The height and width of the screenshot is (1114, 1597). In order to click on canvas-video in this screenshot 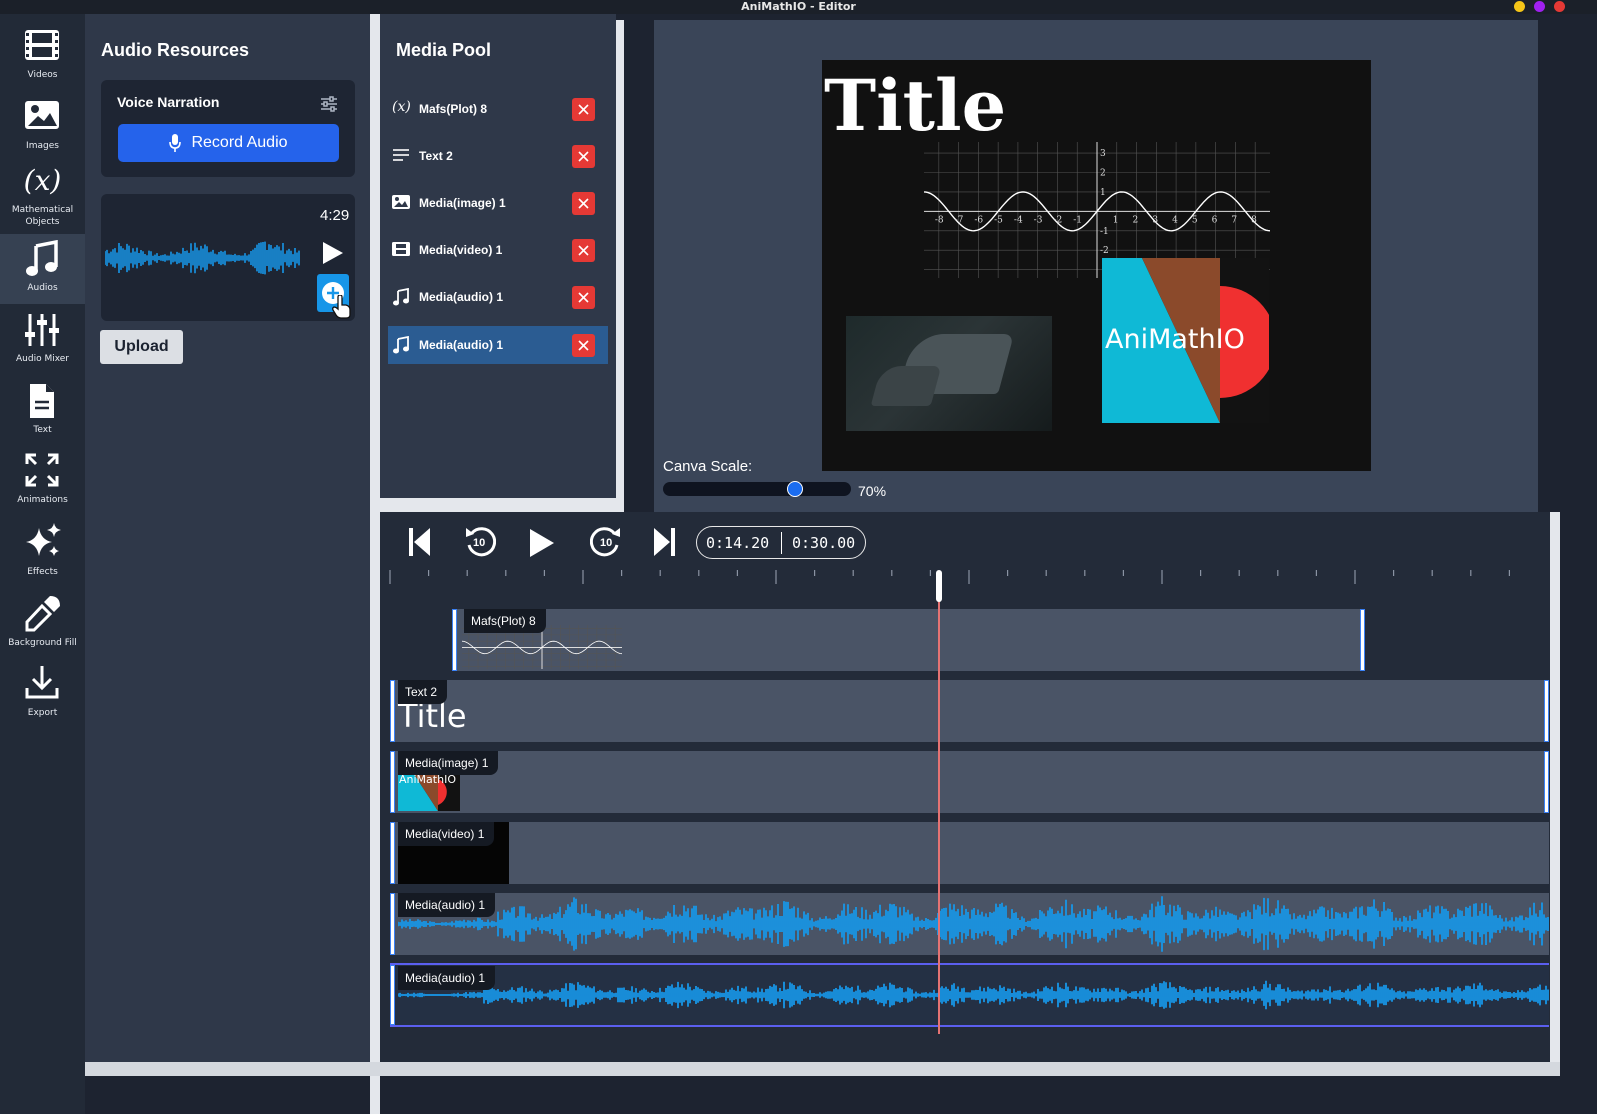, I will do `click(949, 373)`.